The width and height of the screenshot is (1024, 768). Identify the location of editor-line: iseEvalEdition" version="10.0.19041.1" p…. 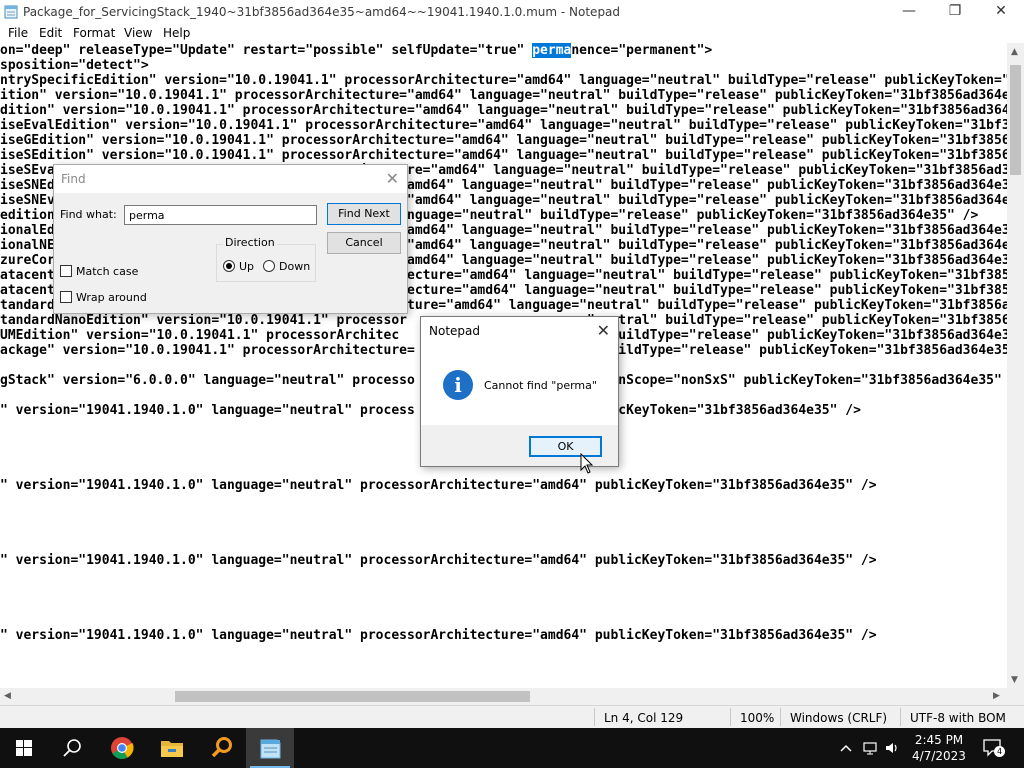
(503, 125).